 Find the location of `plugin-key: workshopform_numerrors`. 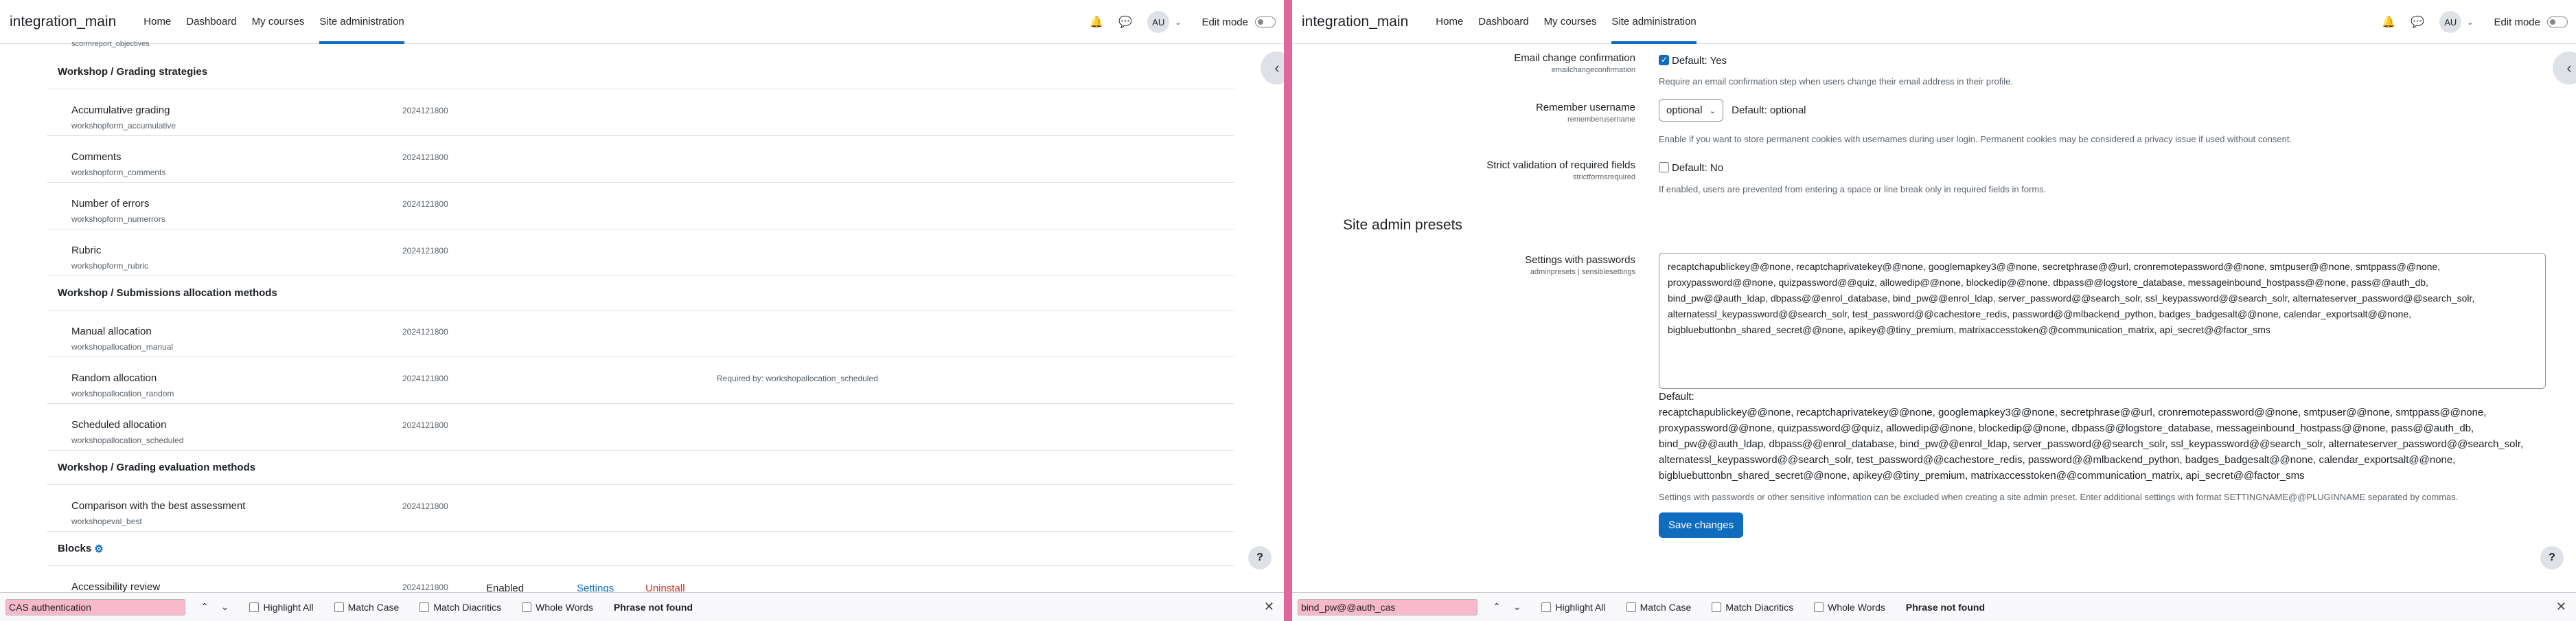

plugin-key: workshopform_numerrors is located at coordinates (118, 219).